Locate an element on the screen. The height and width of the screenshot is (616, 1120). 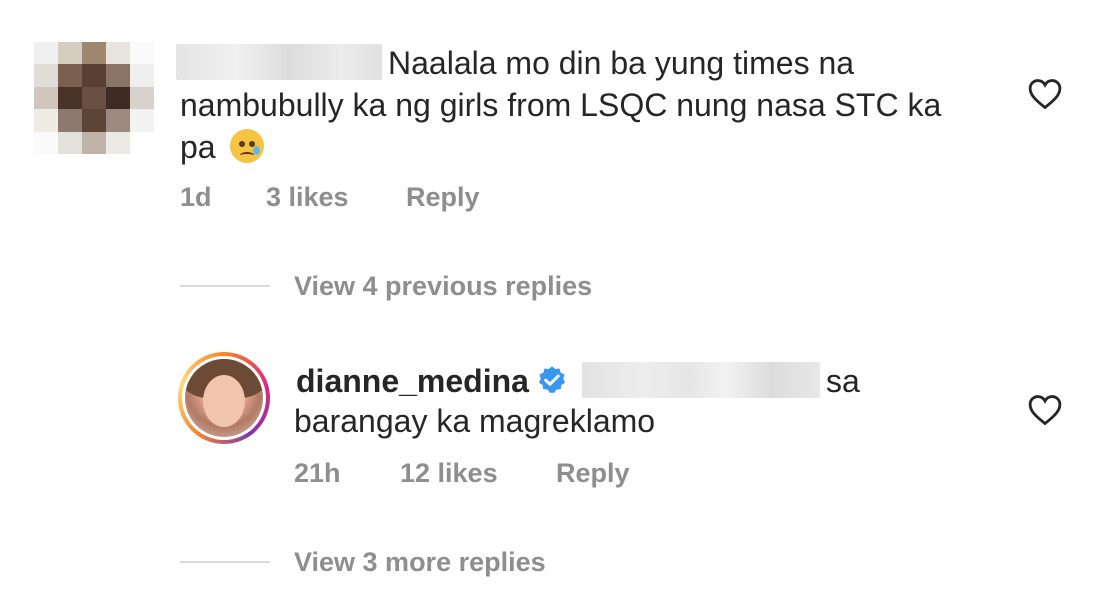
replies-divider is located at coordinates (225, 286).